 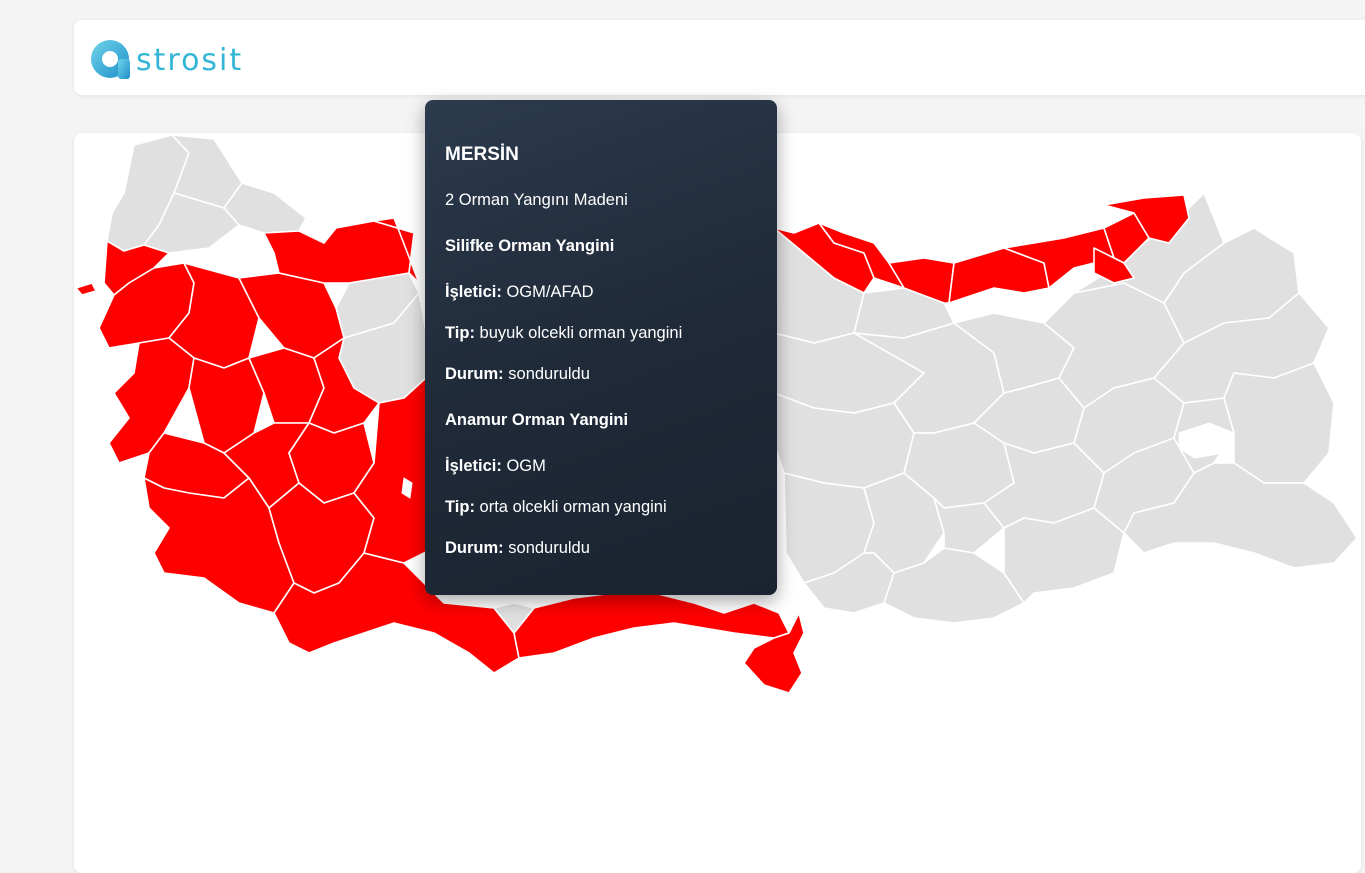 I want to click on province-van, so click(x=1279, y=423).